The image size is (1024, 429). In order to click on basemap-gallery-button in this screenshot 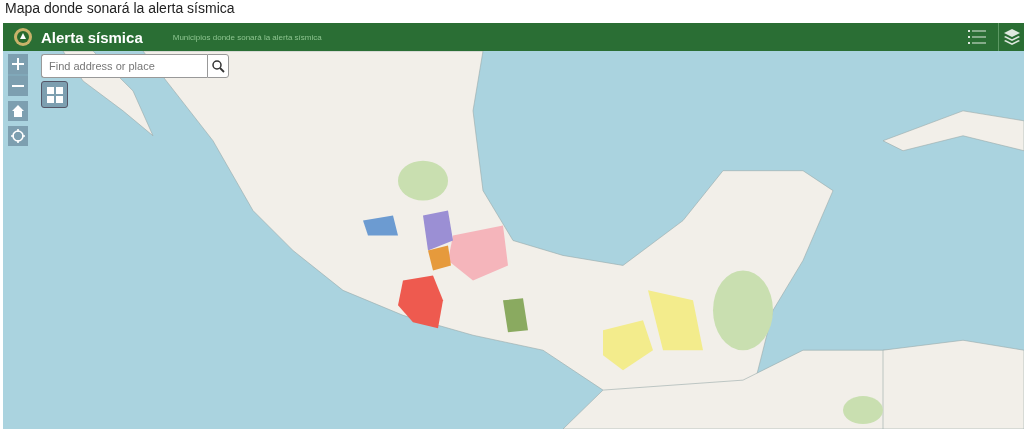, I will do `click(54, 94)`.